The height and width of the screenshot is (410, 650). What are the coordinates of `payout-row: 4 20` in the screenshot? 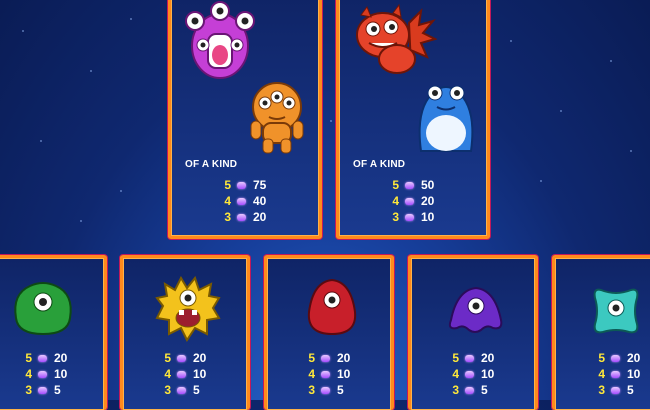 It's located at (411, 201).